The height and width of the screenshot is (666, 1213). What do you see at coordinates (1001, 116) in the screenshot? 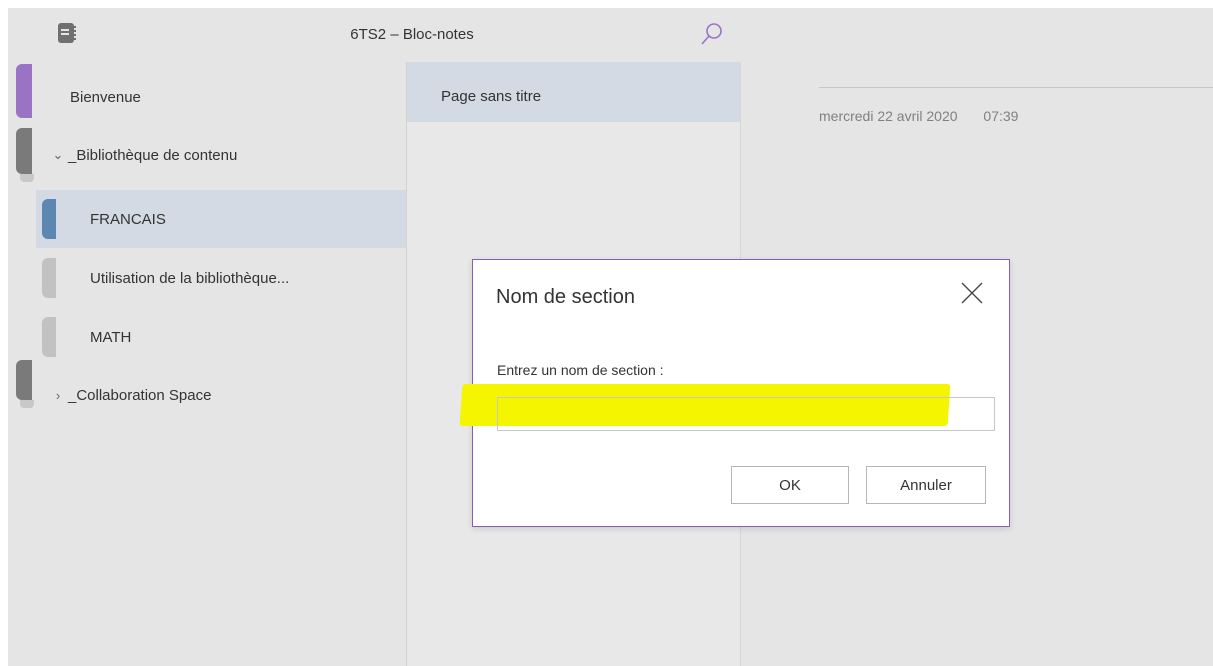
I see `page-time: 07:39` at bounding box center [1001, 116].